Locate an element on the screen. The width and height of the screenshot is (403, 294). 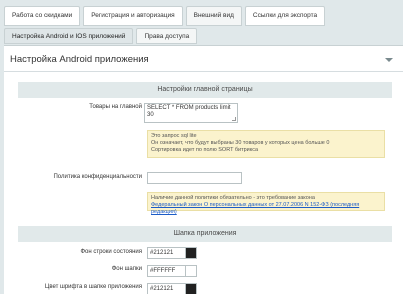
products-label: Товары на главной is located at coordinates (115, 107).